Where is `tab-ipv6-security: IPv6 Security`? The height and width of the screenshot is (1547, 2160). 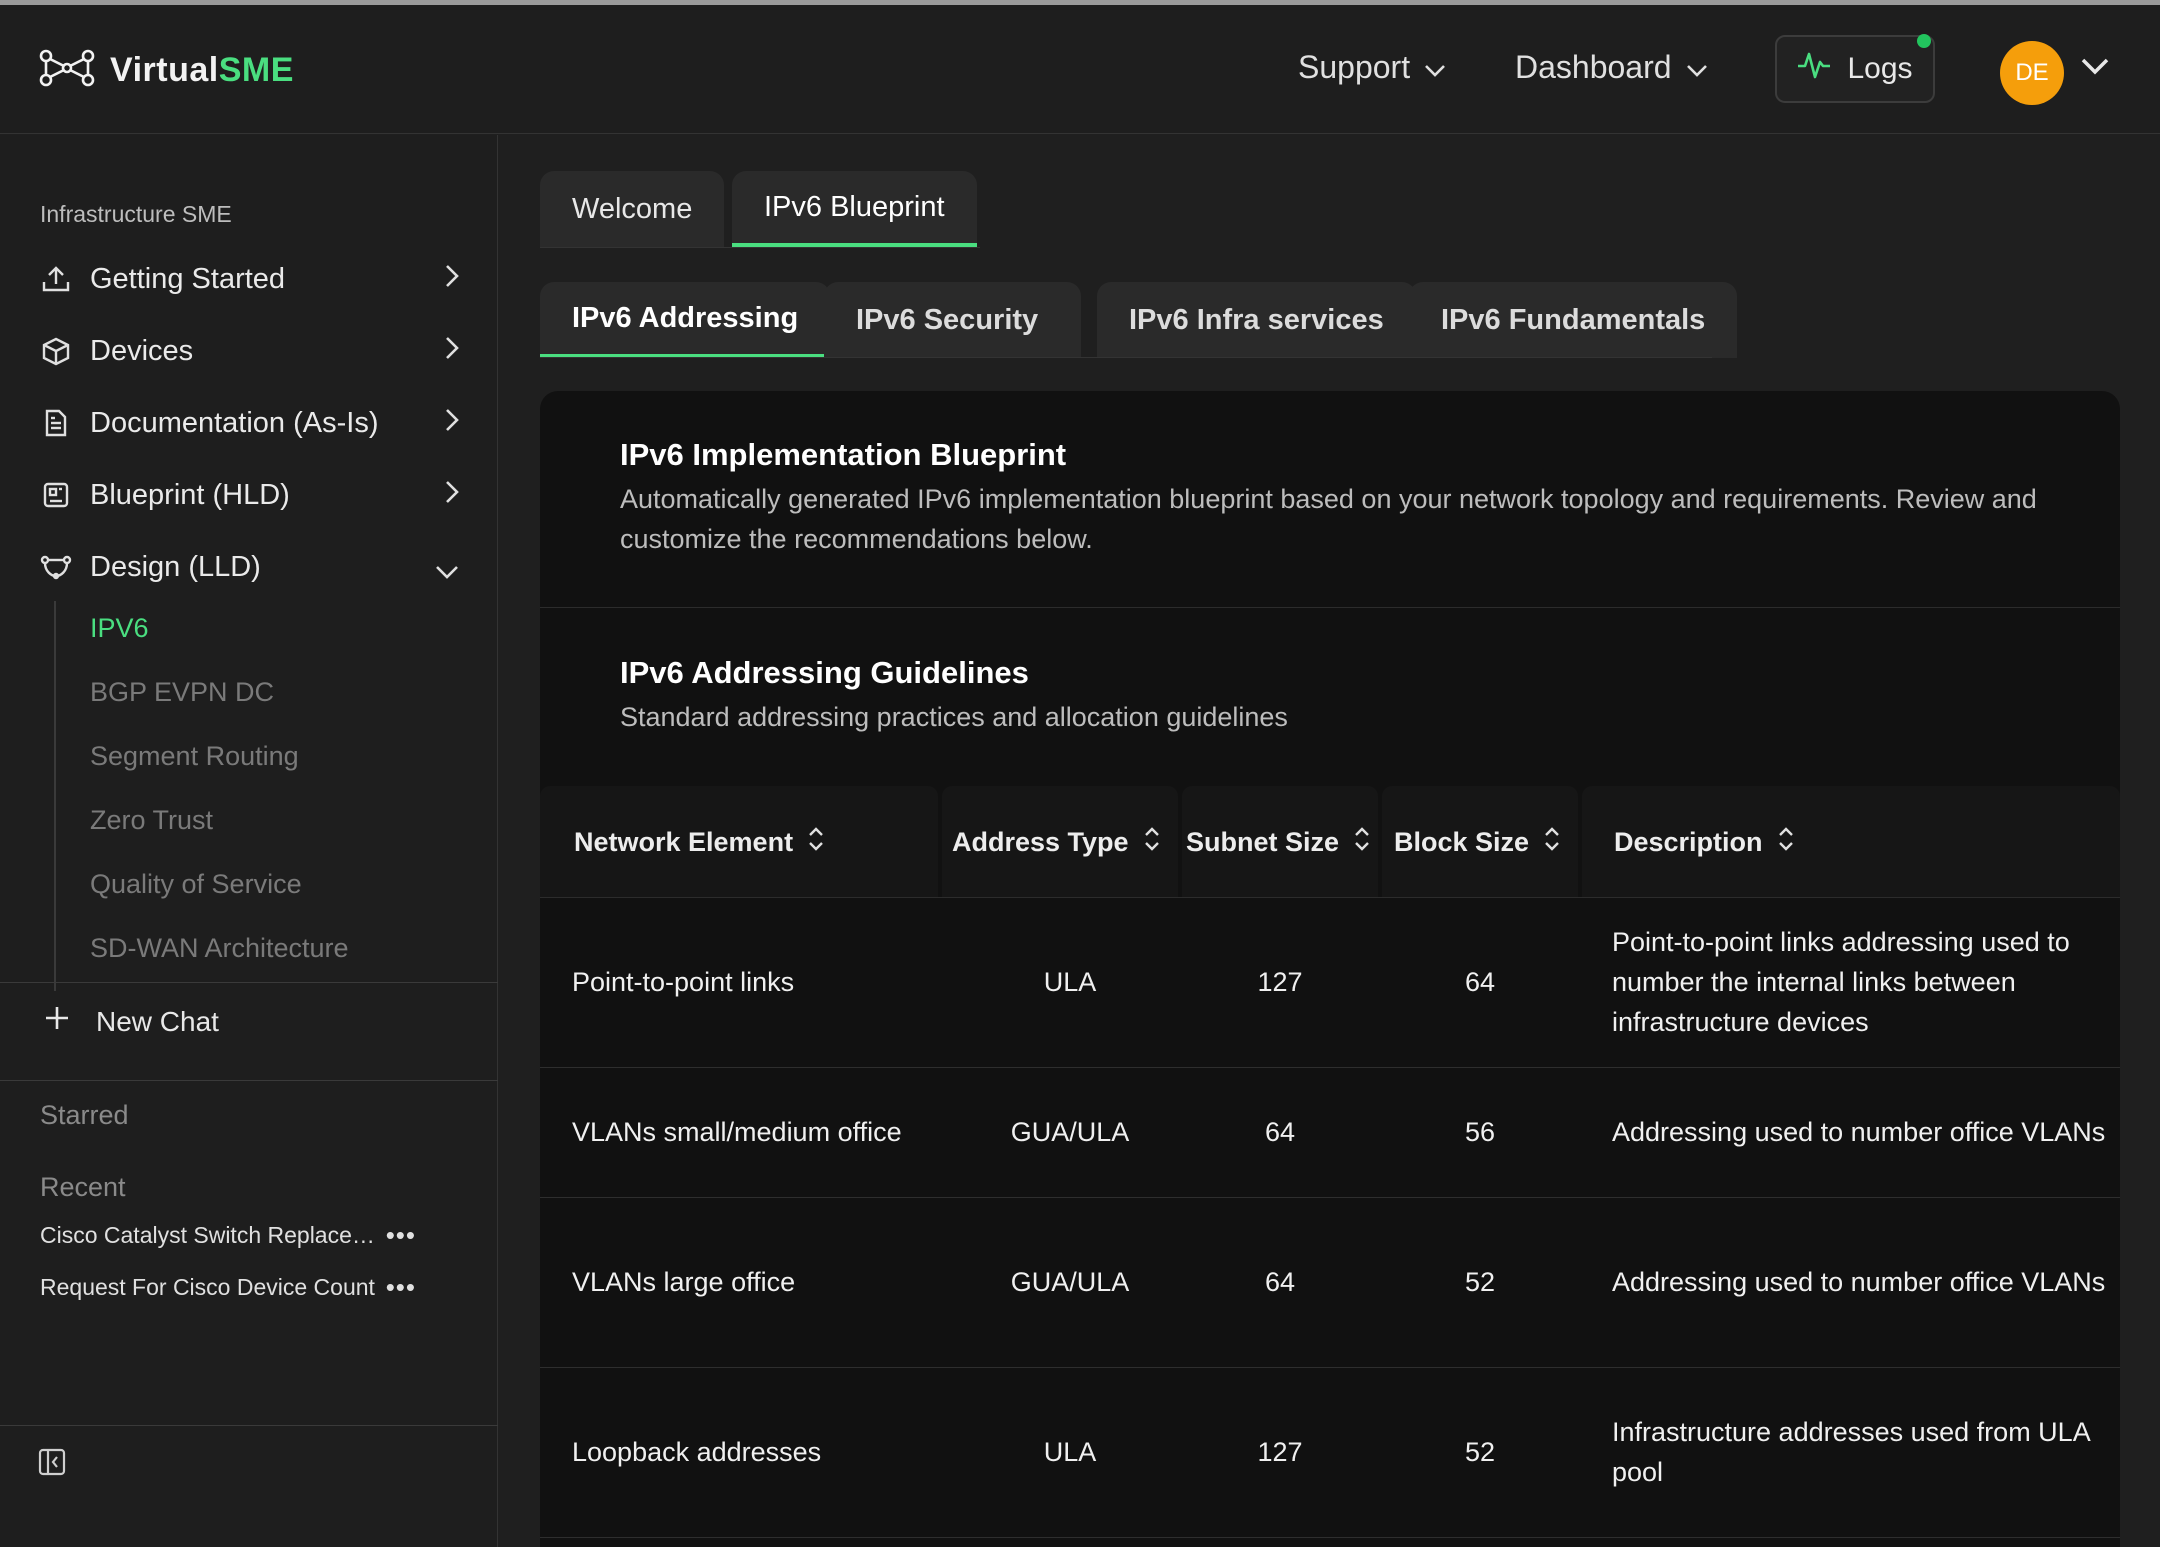
tab-ipv6-security: IPv6 Security is located at coordinates (952, 320).